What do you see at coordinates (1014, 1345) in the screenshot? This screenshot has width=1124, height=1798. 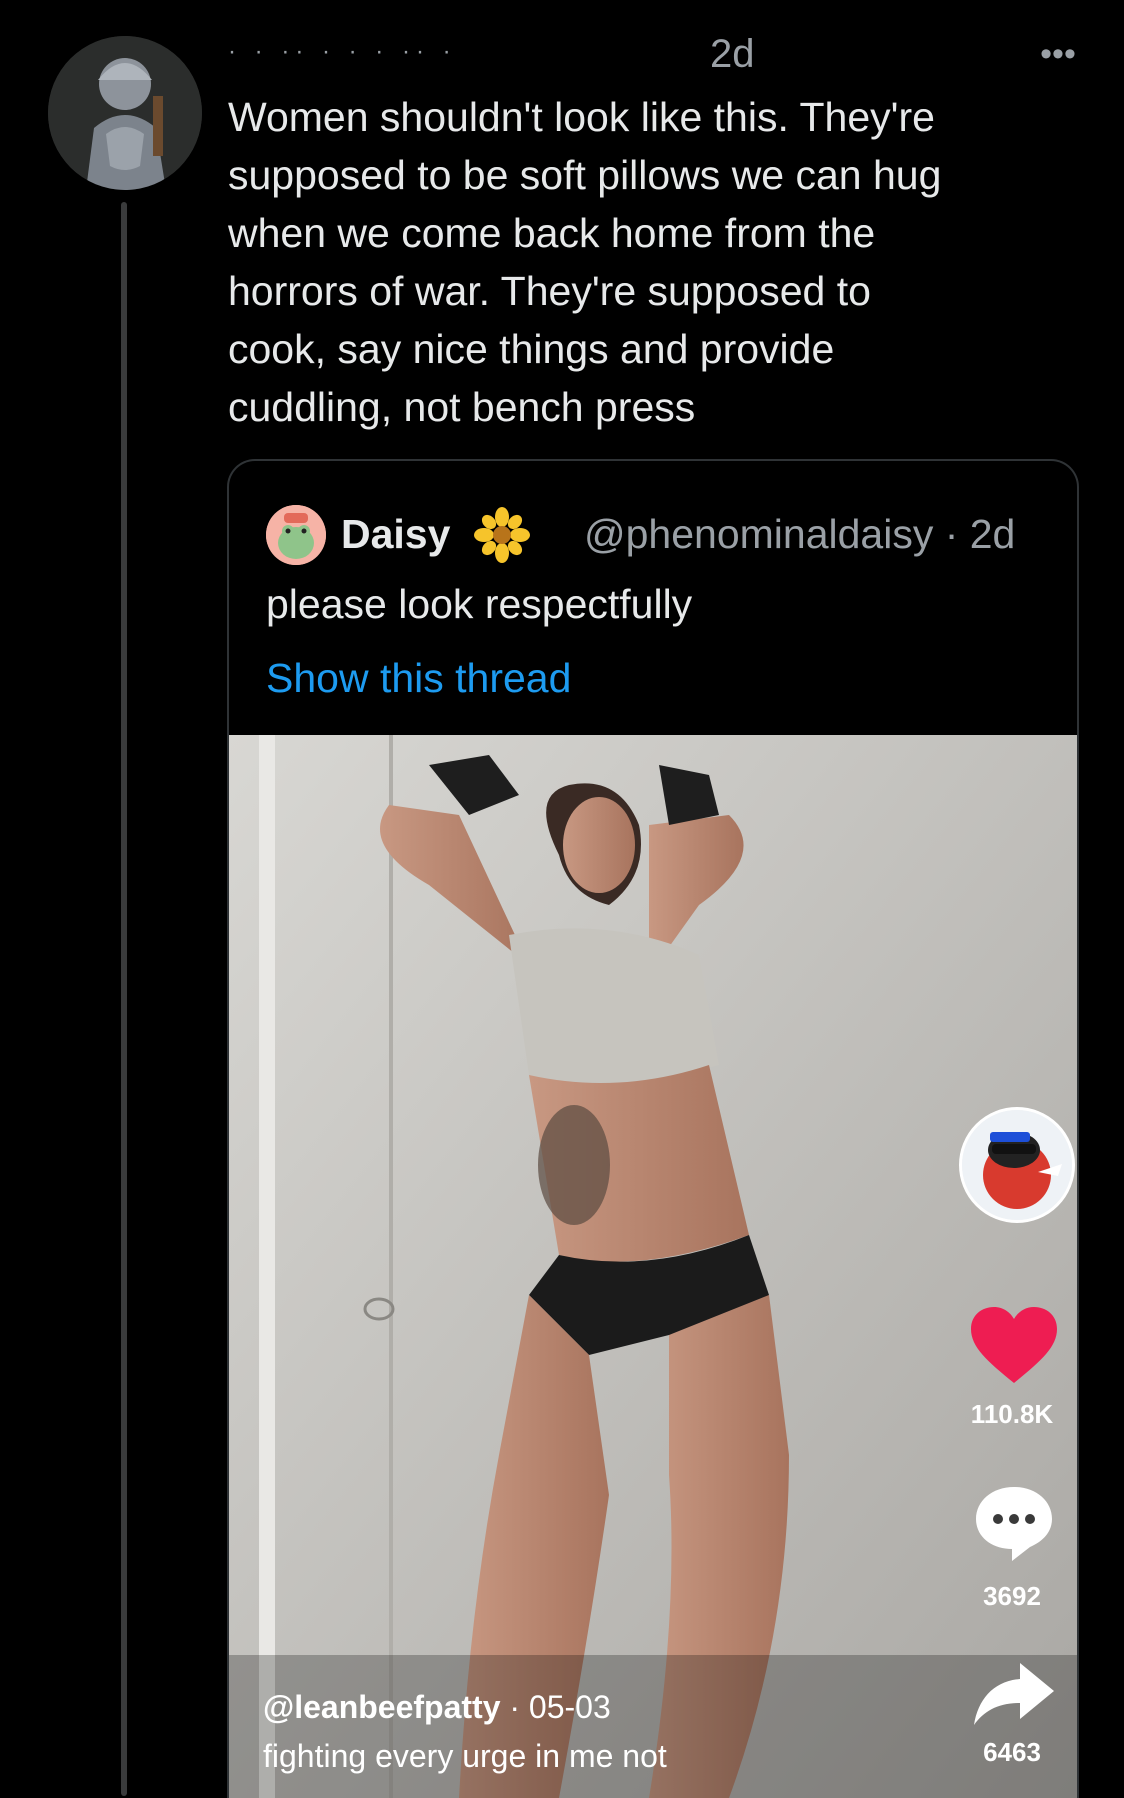 I see `heart-icon` at bounding box center [1014, 1345].